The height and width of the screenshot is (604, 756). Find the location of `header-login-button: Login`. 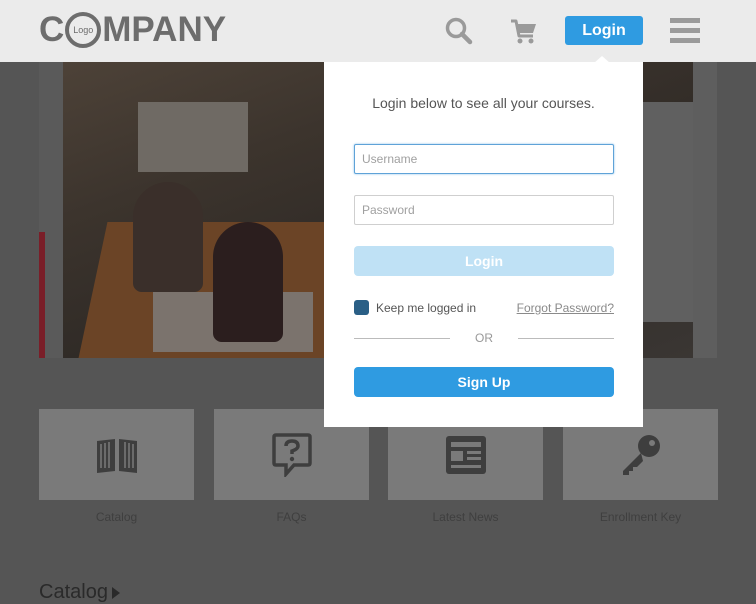

header-login-button: Login is located at coordinates (604, 30).